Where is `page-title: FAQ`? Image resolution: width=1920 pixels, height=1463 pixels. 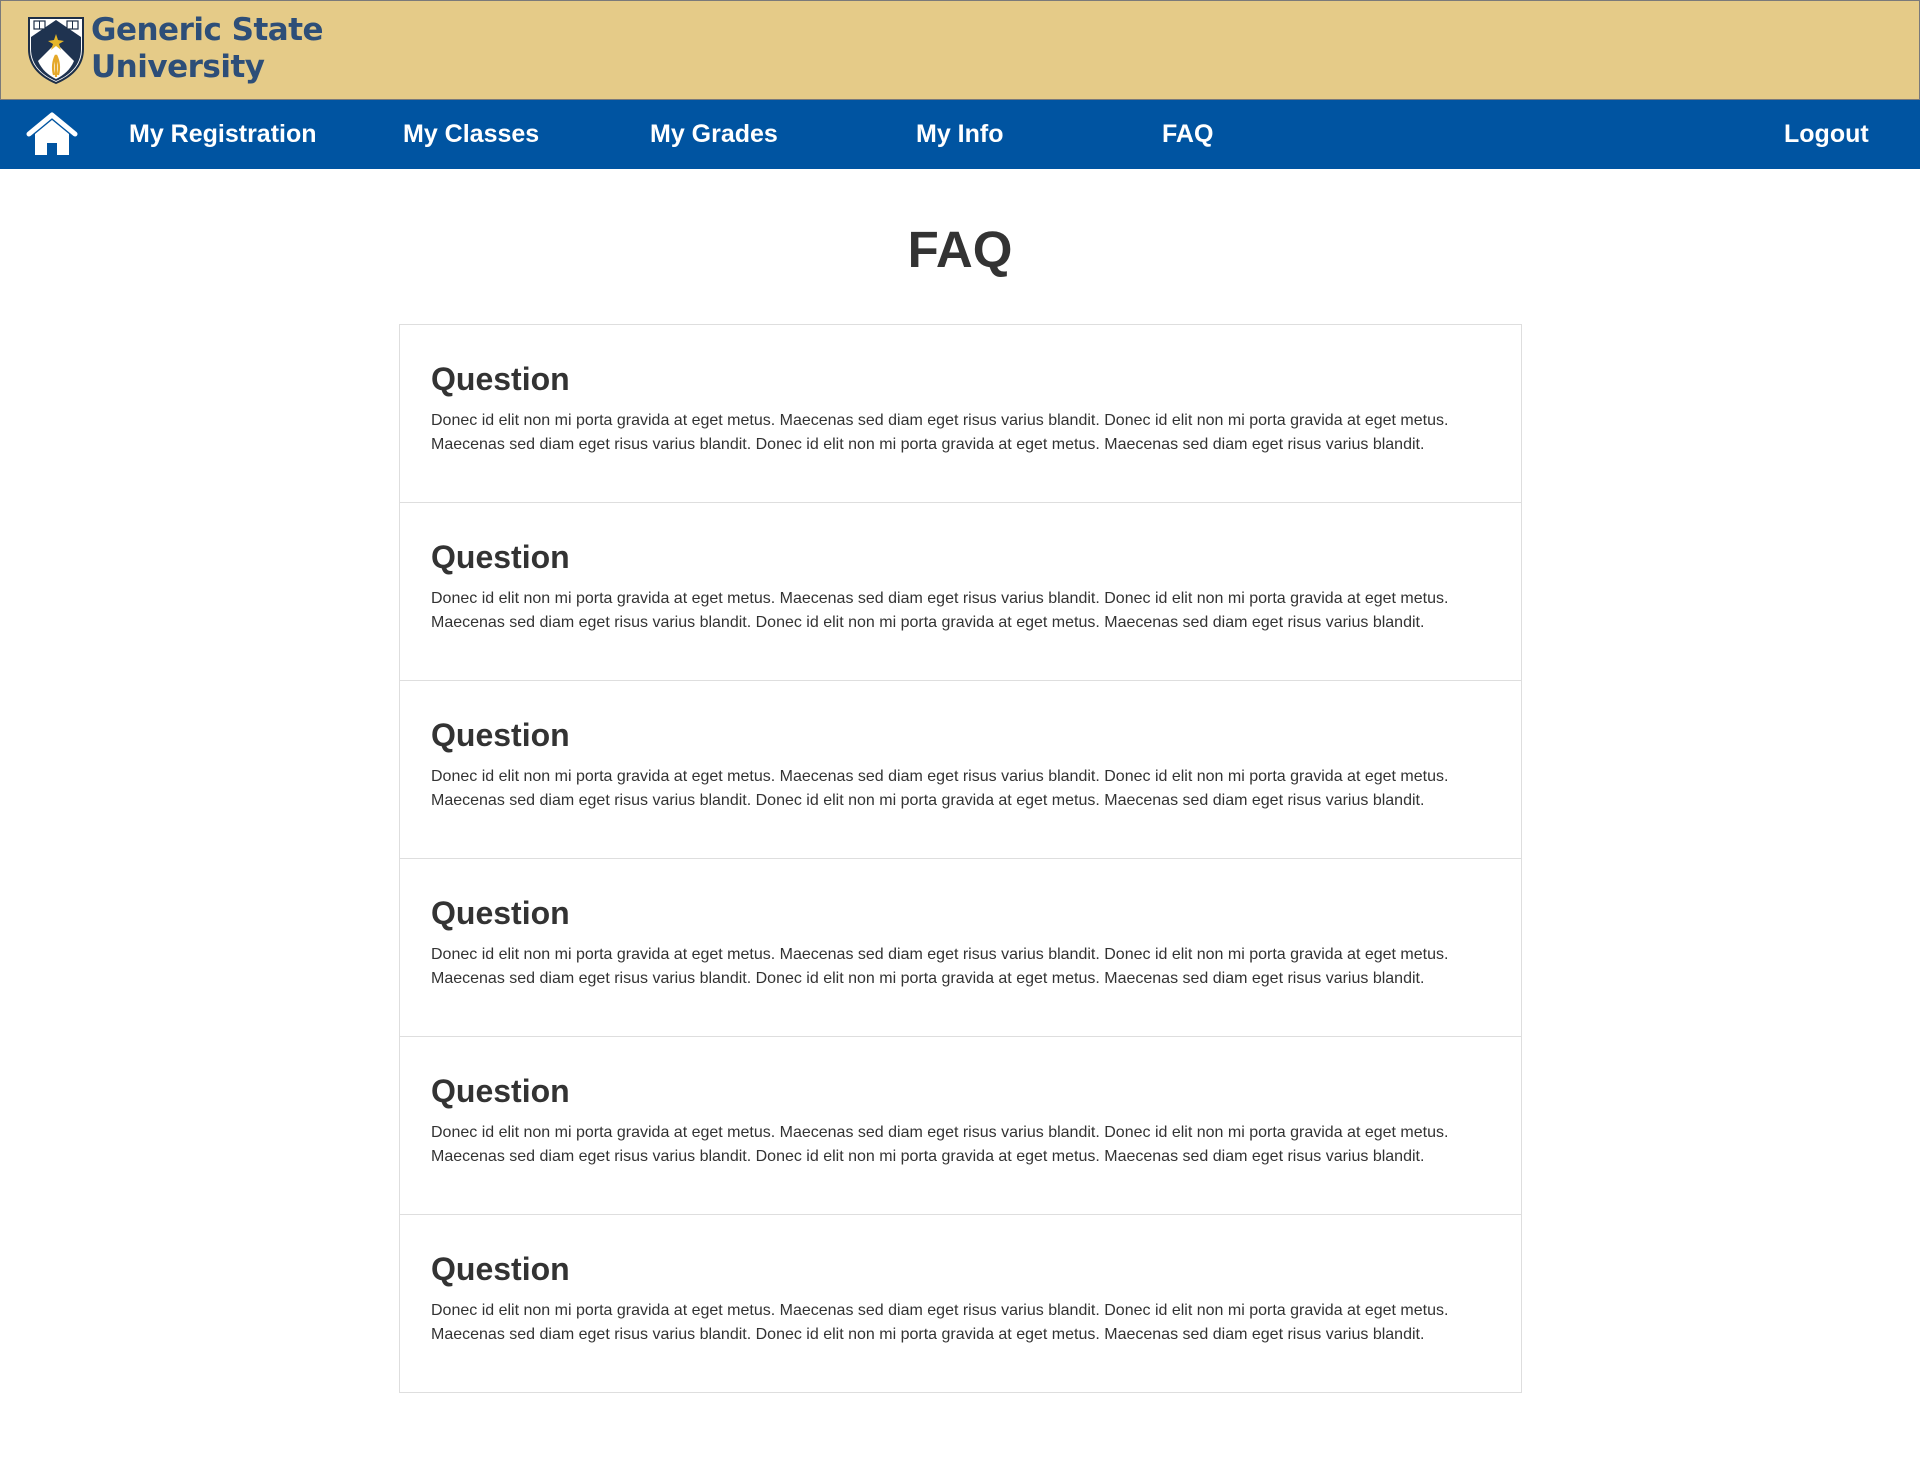
page-title: FAQ is located at coordinates (960, 249).